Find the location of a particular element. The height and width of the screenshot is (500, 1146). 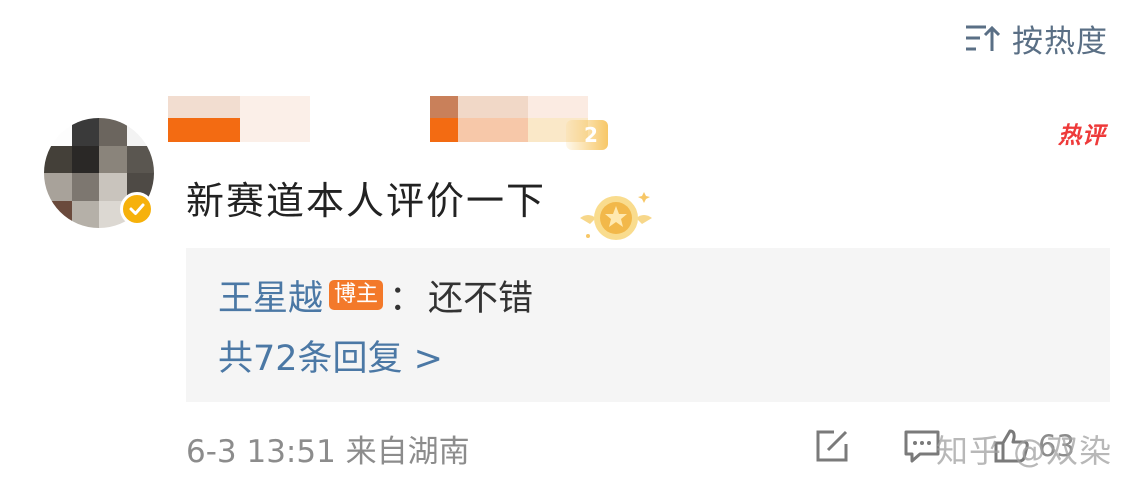

share-icon is located at coordinates (832, 446).